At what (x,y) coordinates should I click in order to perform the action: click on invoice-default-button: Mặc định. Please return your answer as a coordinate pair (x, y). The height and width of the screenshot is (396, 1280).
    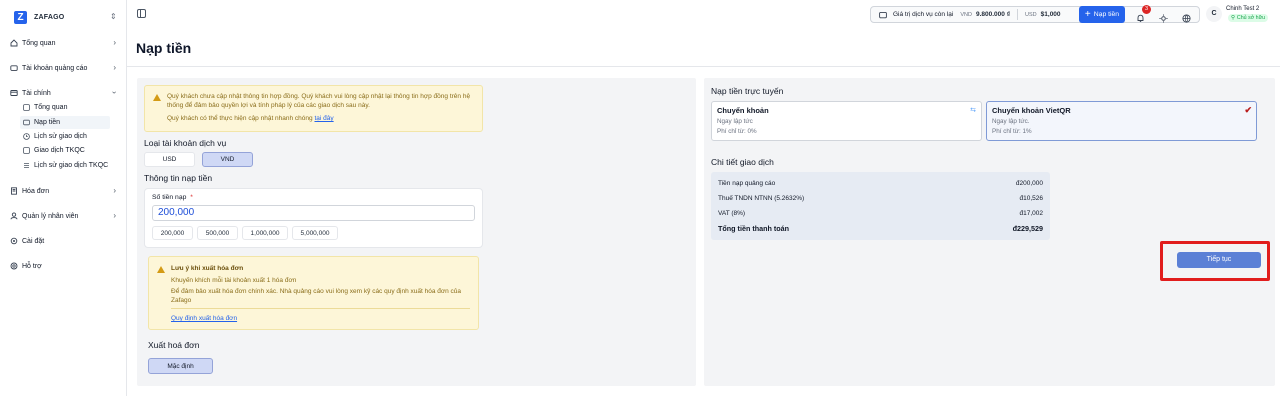
    Looking at the image, I should click on (180, 366).